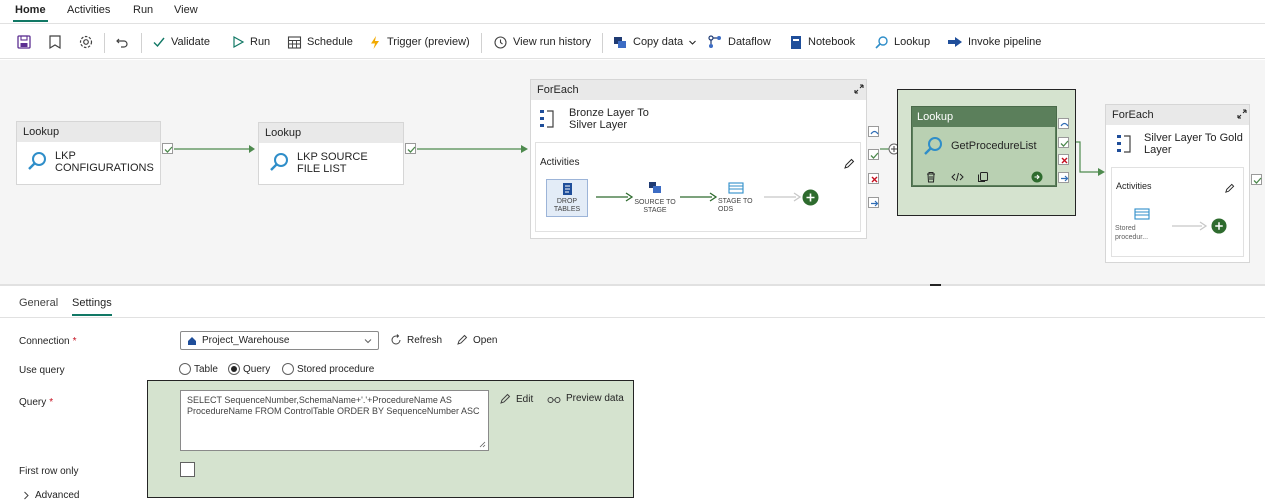 The width and height of the screenshot is (1265, 503). I want to click on activity-lookup-configurations: Lookup LKP CONFIGURATIONS, so click(88, 153).